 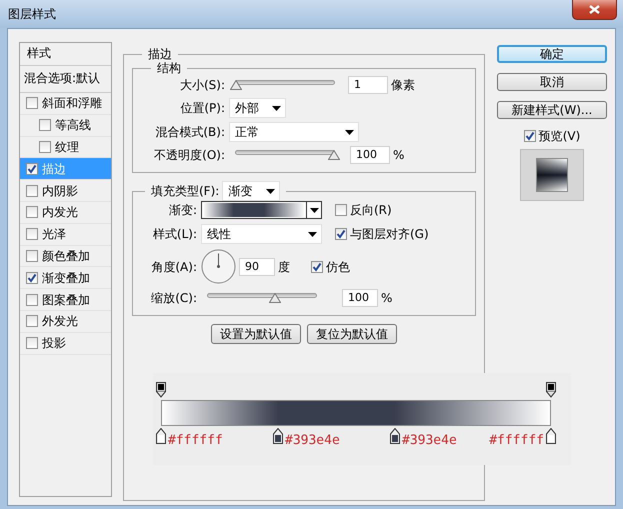 What do you see at coordinates (65, 79) in the screenshot?
I see `list-item: 混合选项:默认` at bounding box center [65, 79].